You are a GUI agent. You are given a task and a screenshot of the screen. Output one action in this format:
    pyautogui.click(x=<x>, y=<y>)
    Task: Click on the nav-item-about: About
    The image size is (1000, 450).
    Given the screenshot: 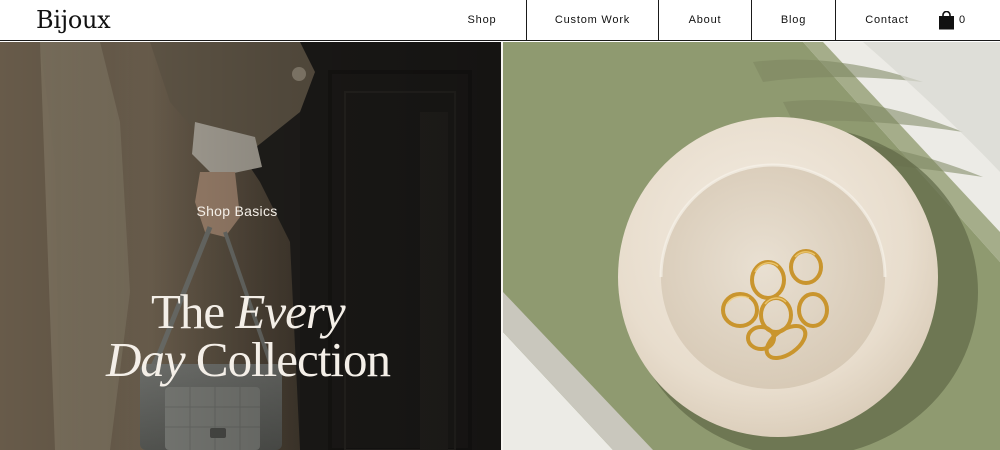 What is the action you would take?
    pyautogui.click(x=705, y=20)
    